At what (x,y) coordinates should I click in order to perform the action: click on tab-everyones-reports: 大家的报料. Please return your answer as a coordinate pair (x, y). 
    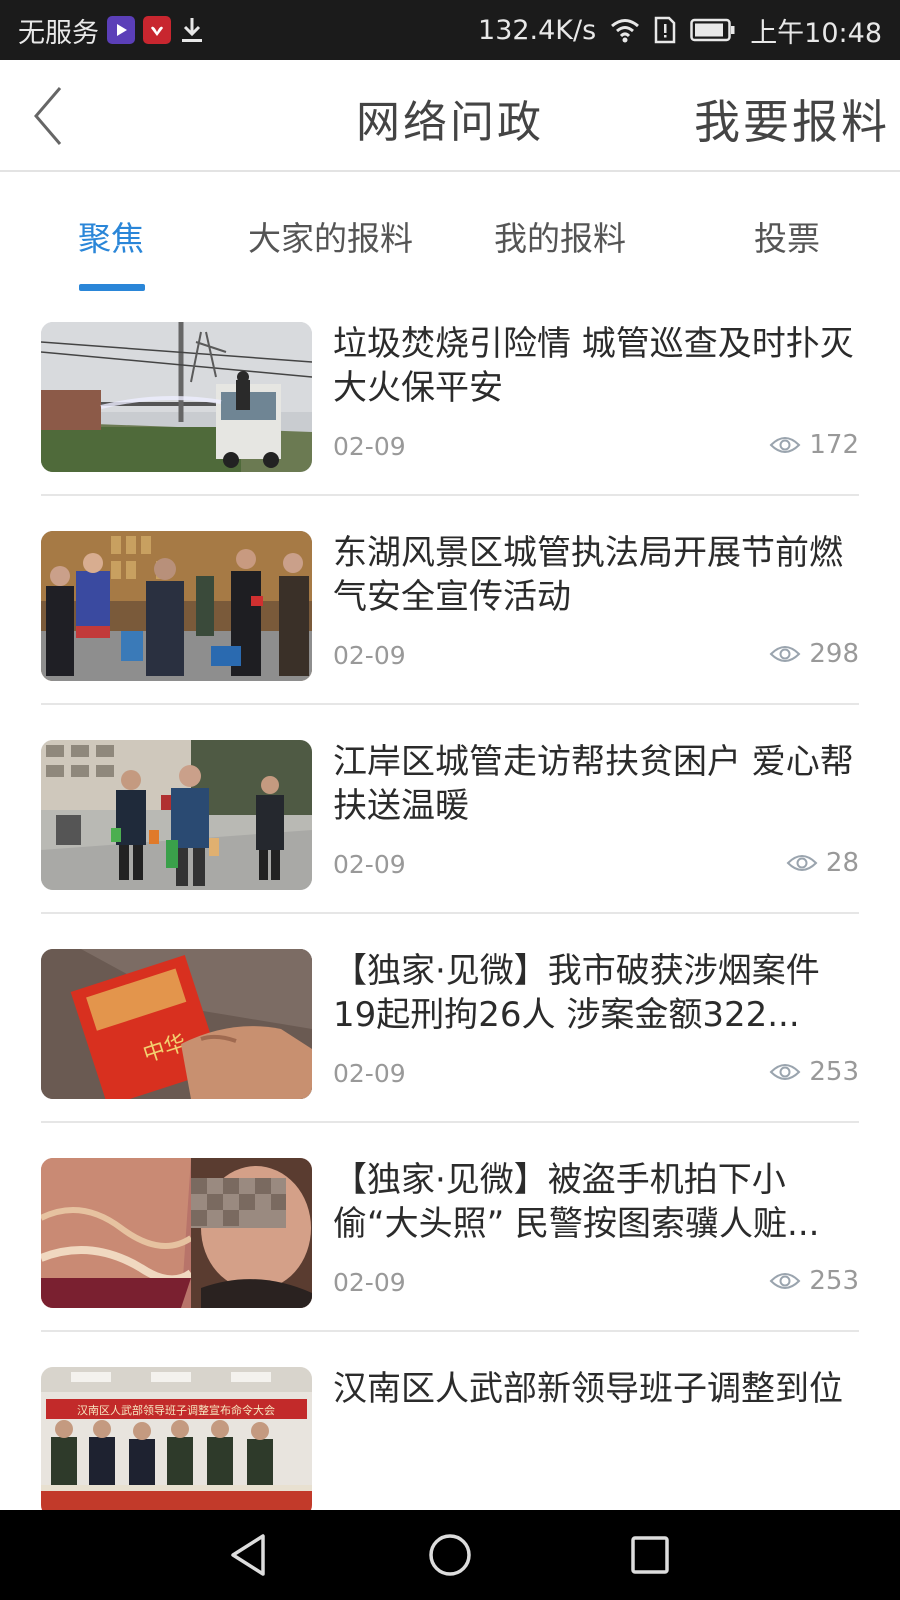
    Looking at the image, I should click on (330, 236).